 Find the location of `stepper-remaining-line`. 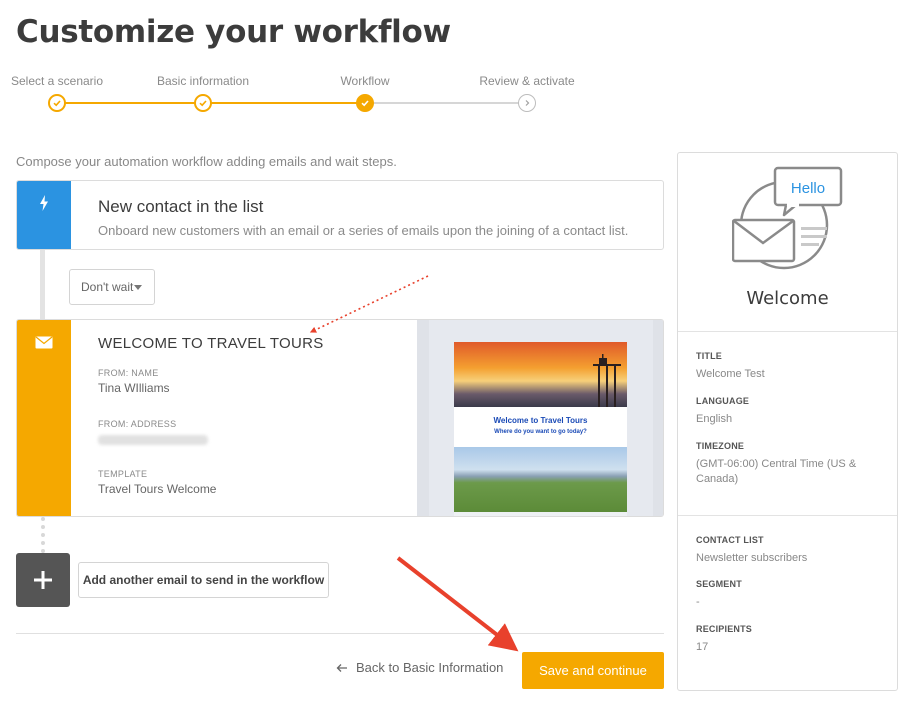

stepper-remaining-line is located at coordinates (446, 103).